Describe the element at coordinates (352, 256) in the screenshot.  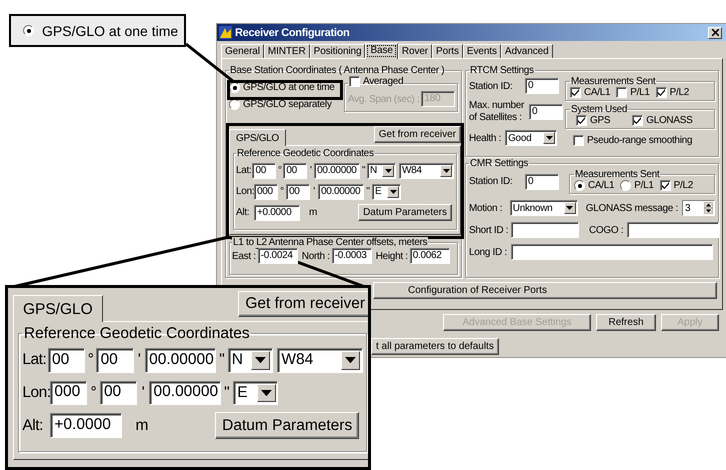
I see `input-field: -0.0003` at that location.